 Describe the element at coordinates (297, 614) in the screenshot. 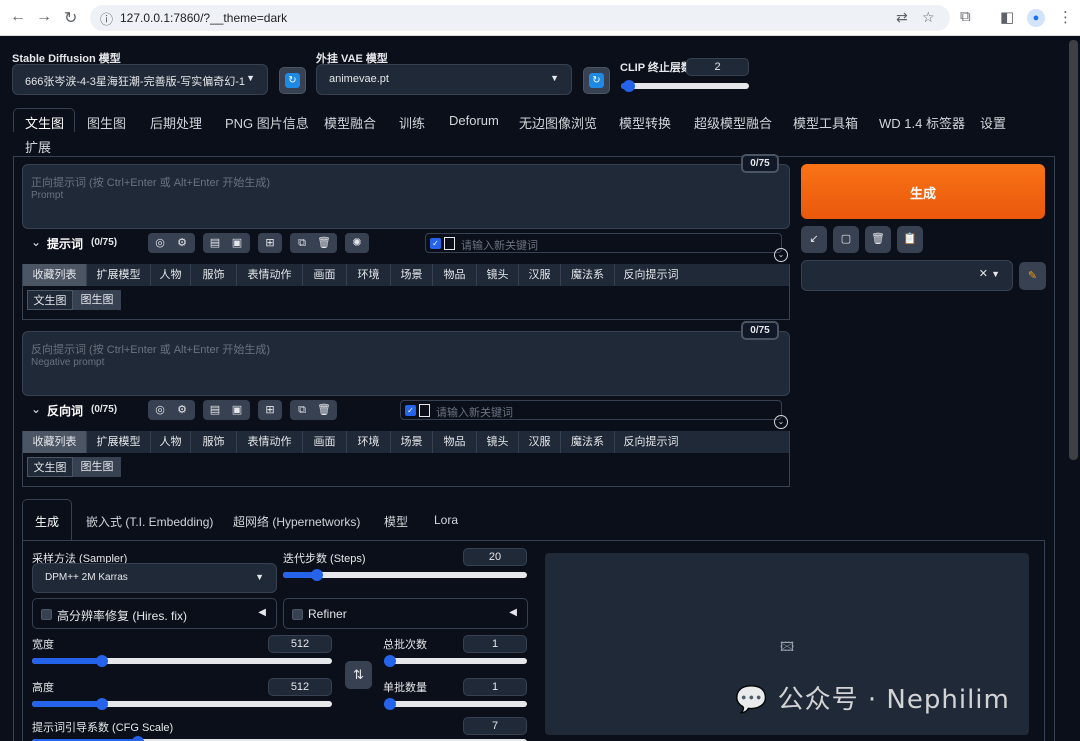

I see `refiner-checkbox` at that location.